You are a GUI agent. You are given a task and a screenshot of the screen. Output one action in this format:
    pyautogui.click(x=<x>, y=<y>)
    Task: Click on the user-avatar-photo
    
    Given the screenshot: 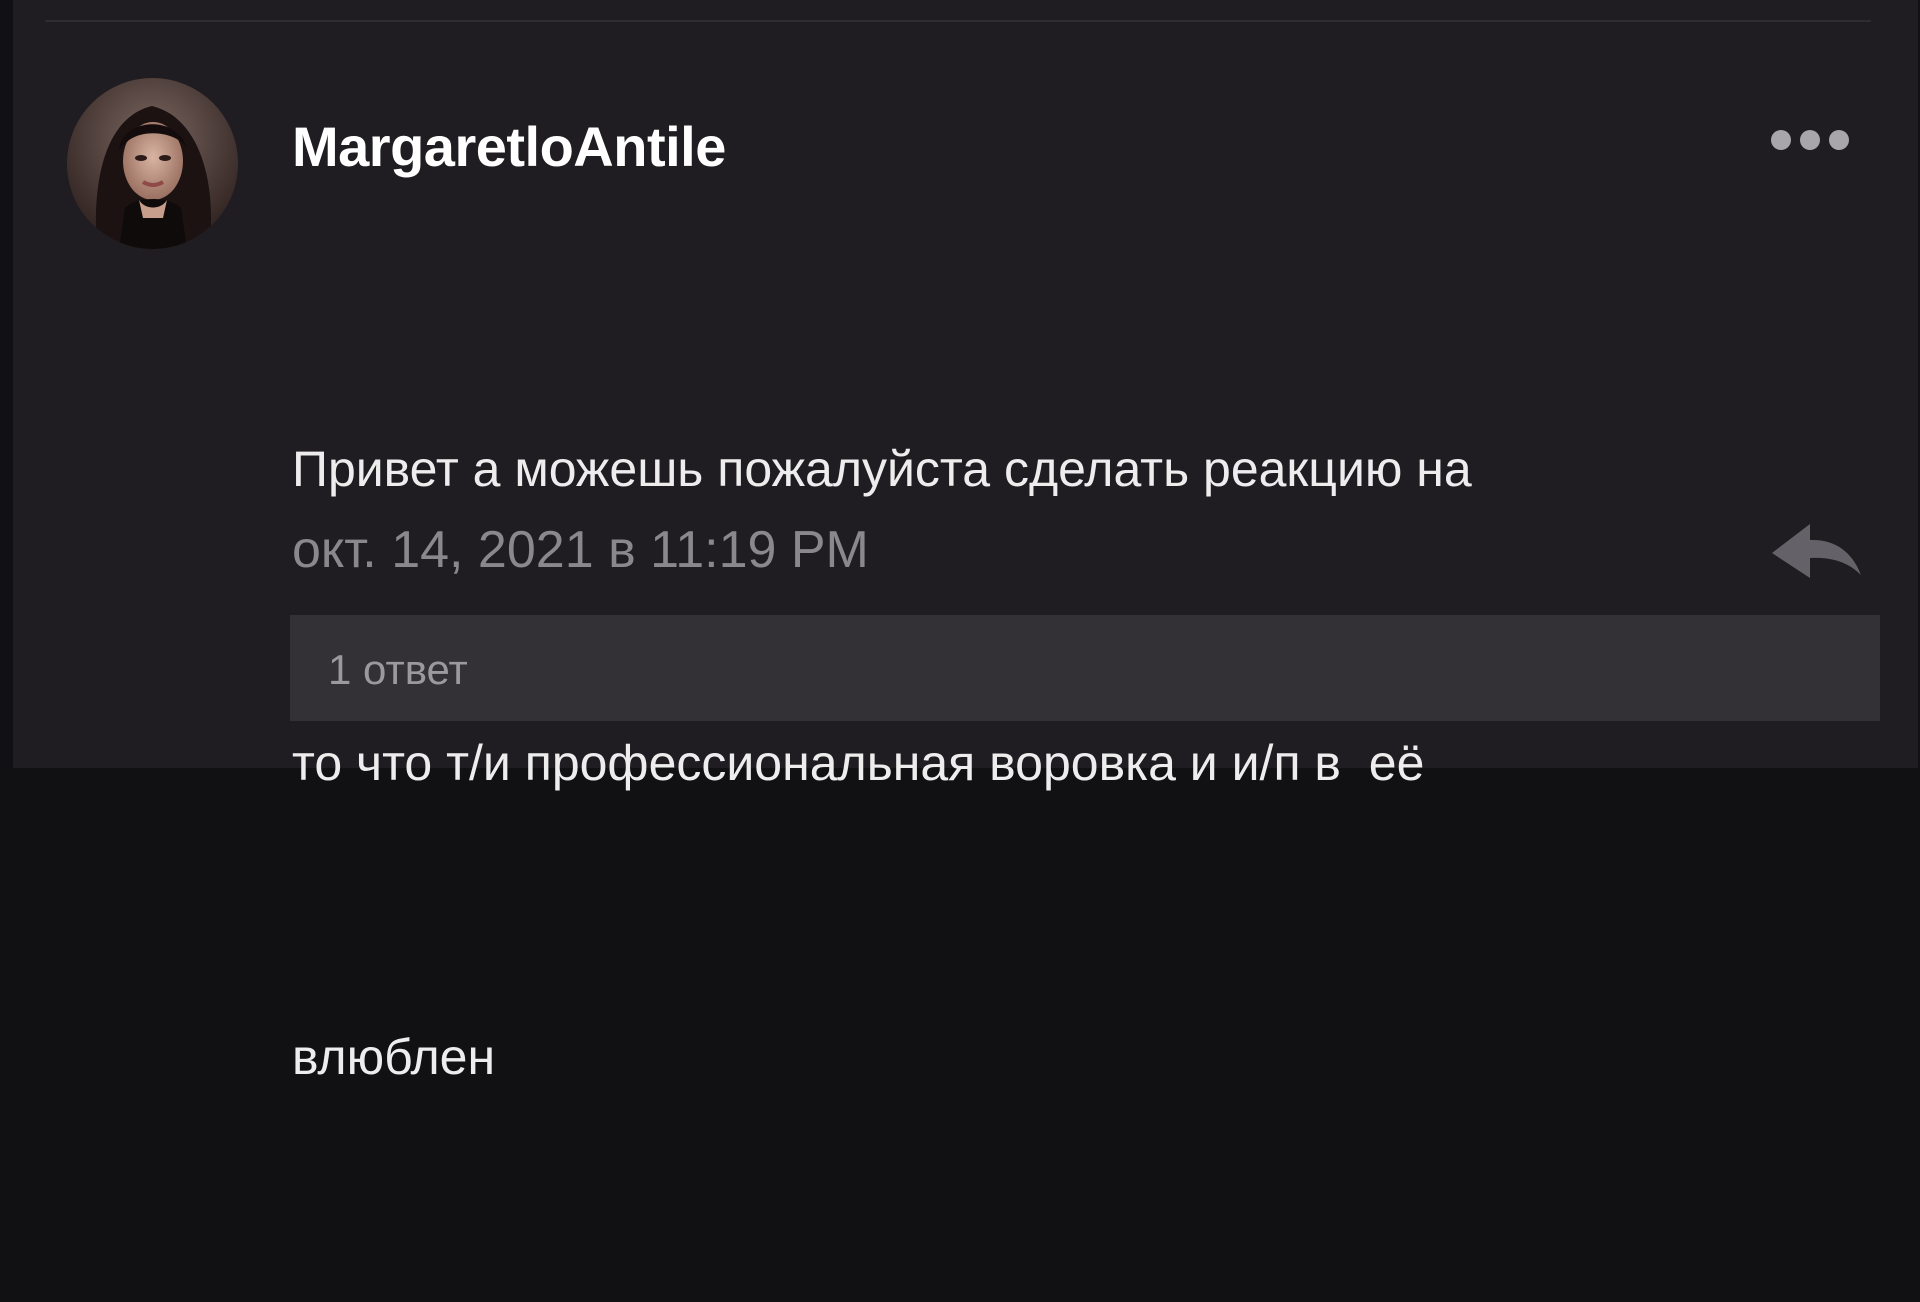 What is the action you would take?
    pyautogui.click(x=152, y=163)
    